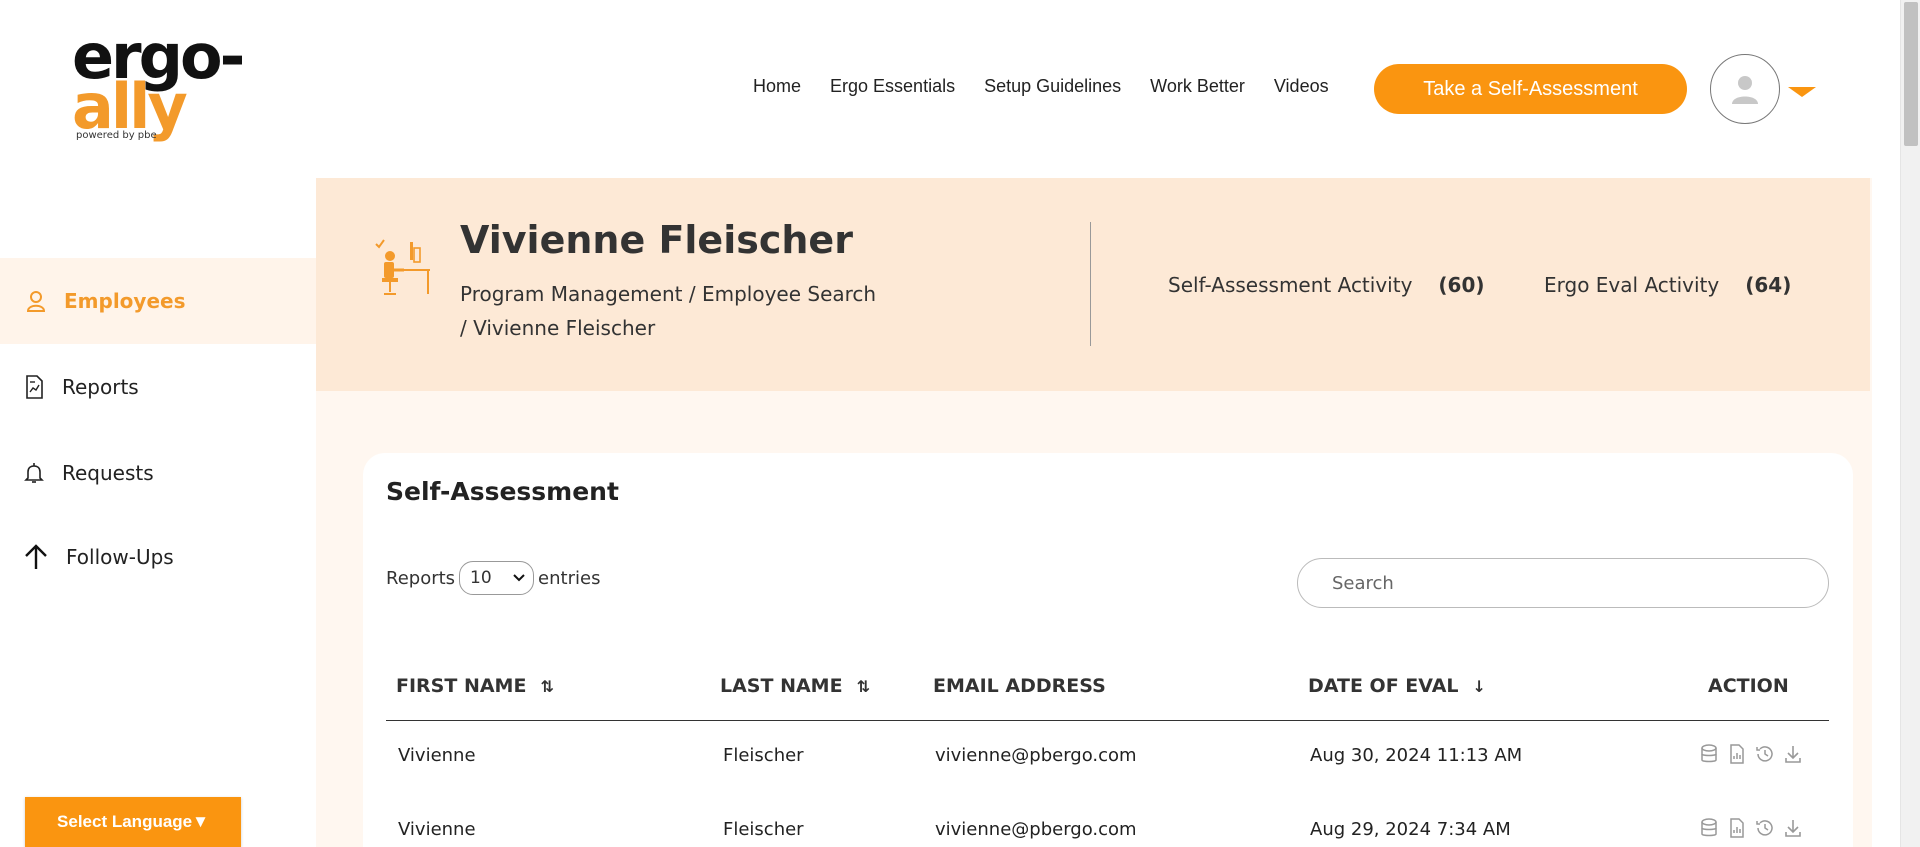 This screenshot has width=1920, height=847. I want to click on account-menu-chevron-down-icon, so click(1802, 92).